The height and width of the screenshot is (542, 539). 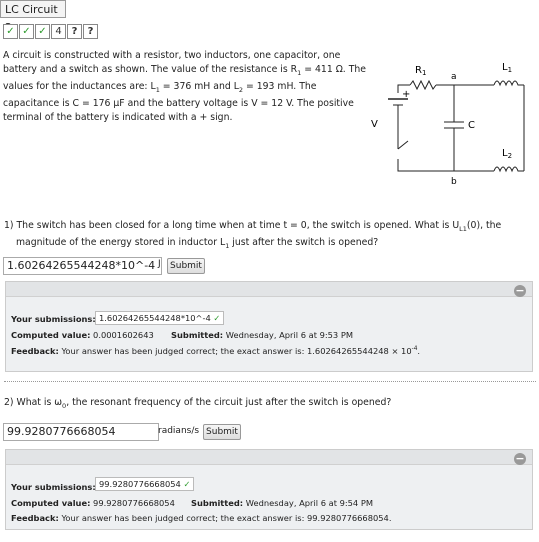 What do you see at coordinates (93, 503) in the screenshot?
I see `computed-value: Computed value: 99.9280776668054` at bounding box center [93, 503].